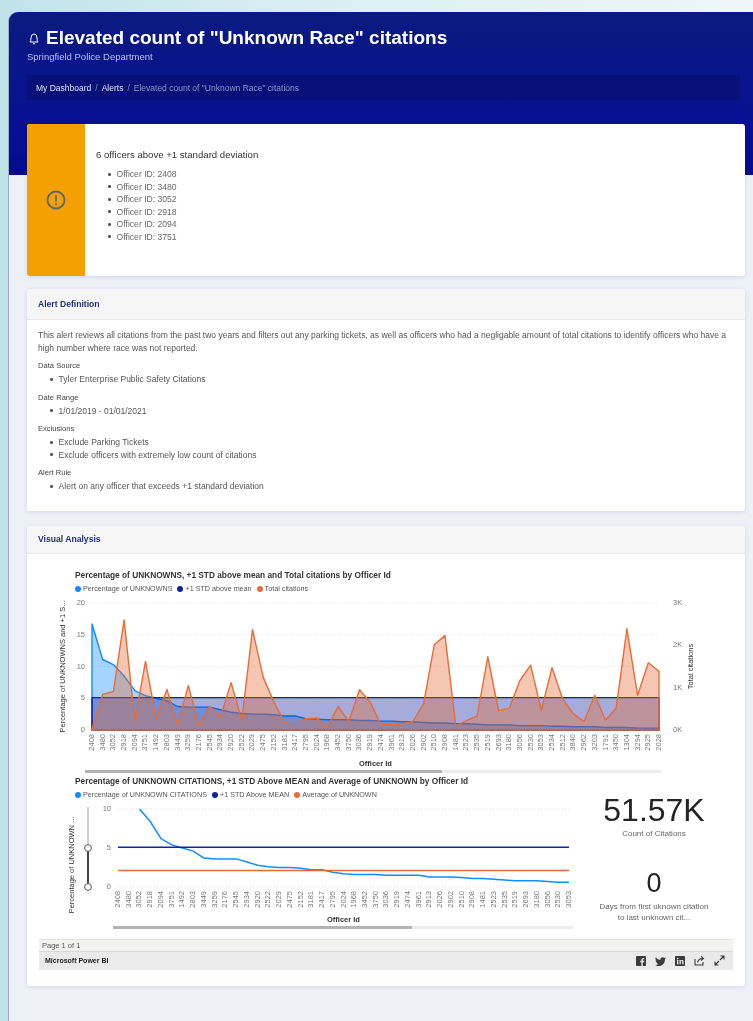 The width and height of the screenshot is (753, 1021). What do you see at coordinates (719, 960) in the screenshot?
I see `expand-icon` at bounding box center [719, 960].